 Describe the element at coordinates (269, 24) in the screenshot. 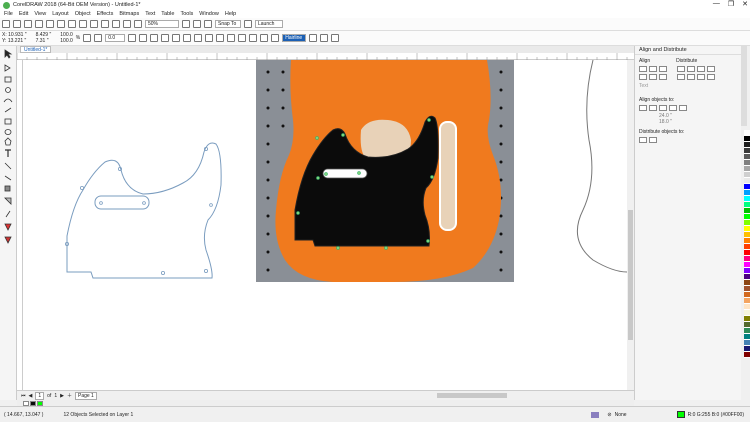

I see `launch-dropdown: Launch` at that location.